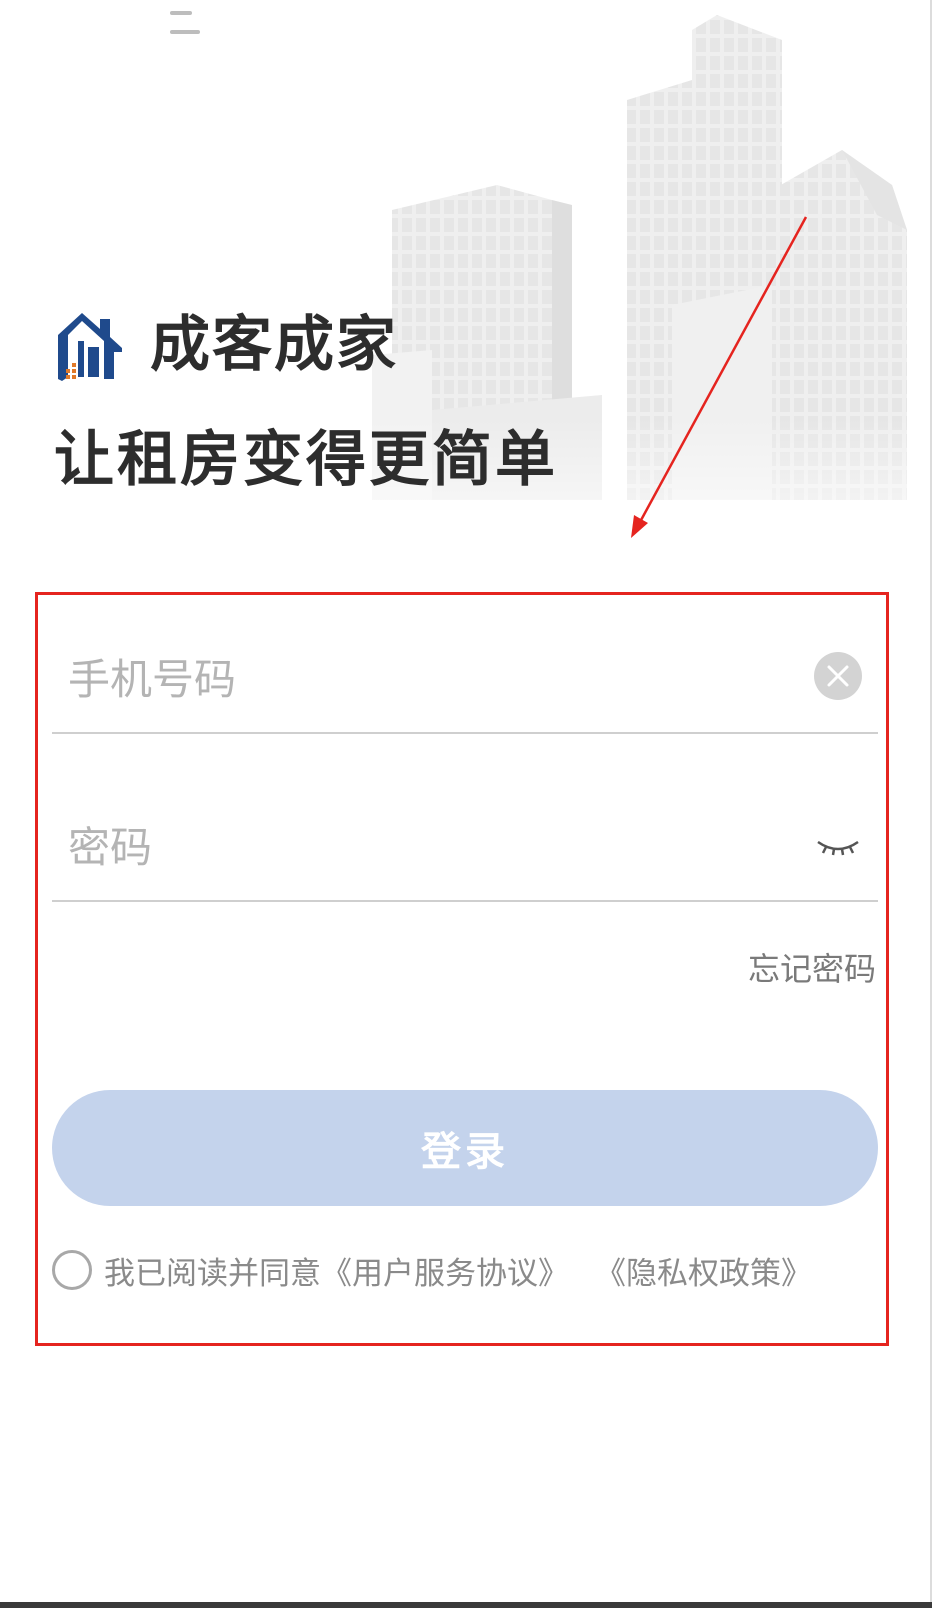 The height and width of the screenshot is (1608, 932). I want to click on forgot-password-link: 忘记密码, so click(812, 967).